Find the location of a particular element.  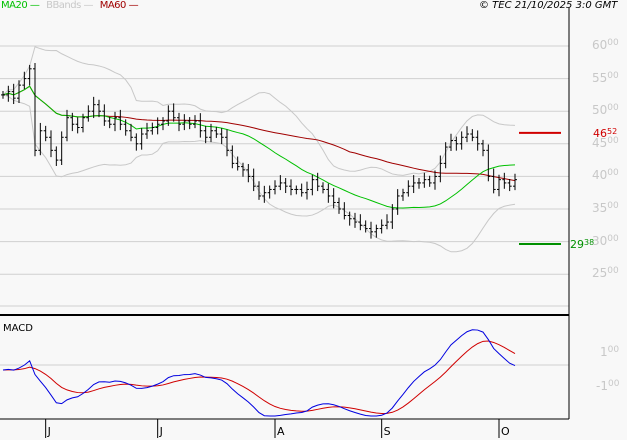

y-tick-label: 6000 is located at coordinates (605, 45).